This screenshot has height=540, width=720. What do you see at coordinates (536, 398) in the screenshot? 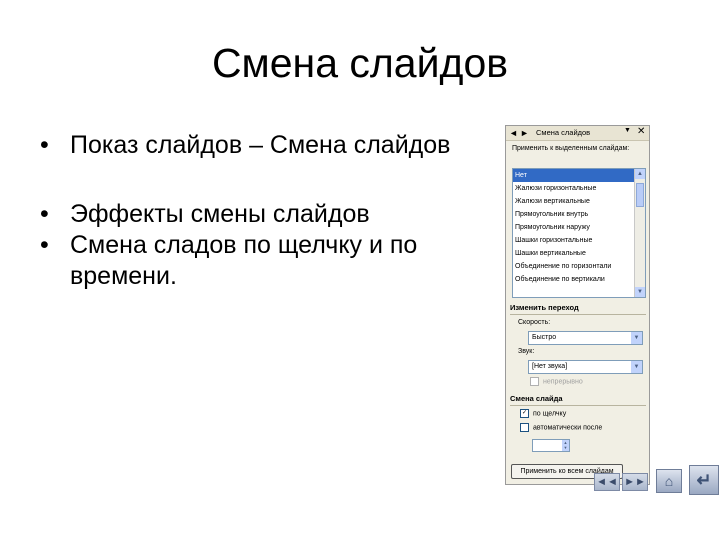
I see `advance-slide-heading: Смена слайда` at bounding box center [536, 398].